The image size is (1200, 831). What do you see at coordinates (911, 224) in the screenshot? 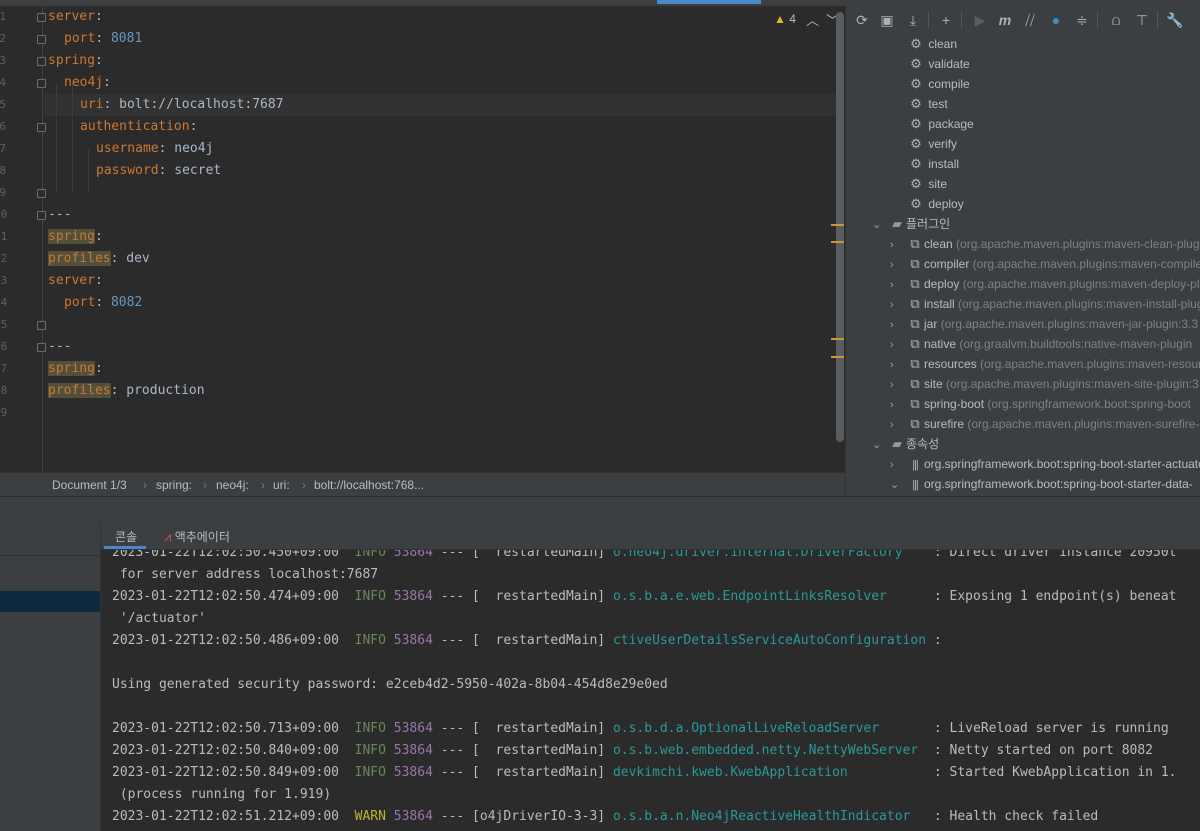
I see `plugins-node: ⌄ ▰ 플러그인` at bounding box center [911, 224].